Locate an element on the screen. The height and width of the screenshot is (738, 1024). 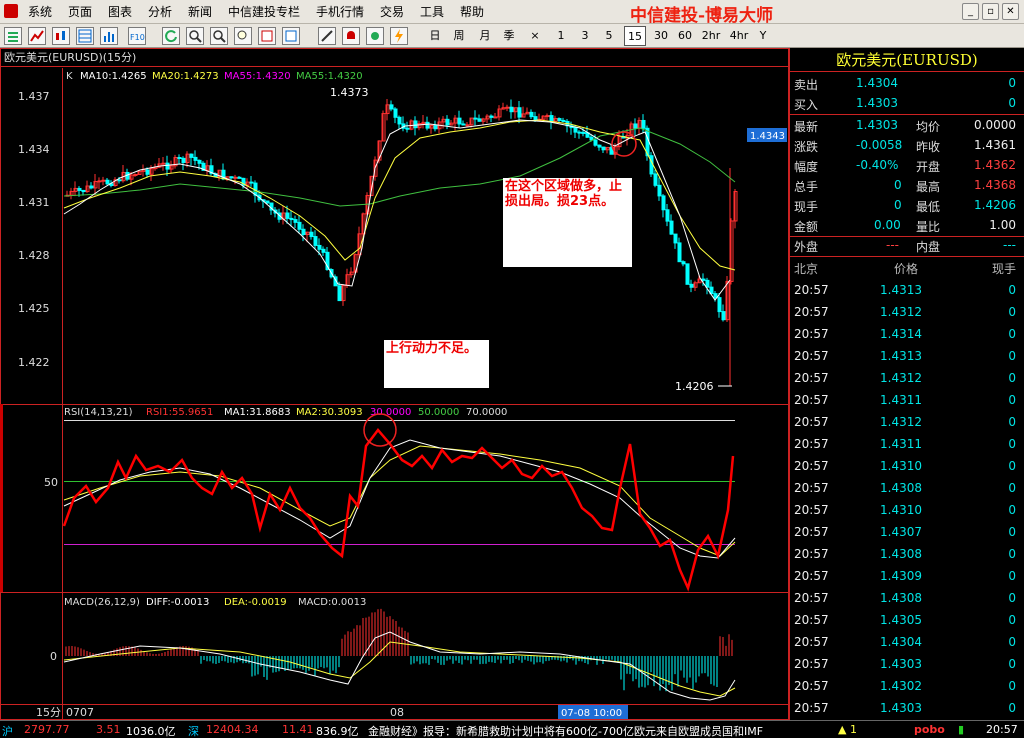
period-day: 日 is located at coordinates (435, 36).